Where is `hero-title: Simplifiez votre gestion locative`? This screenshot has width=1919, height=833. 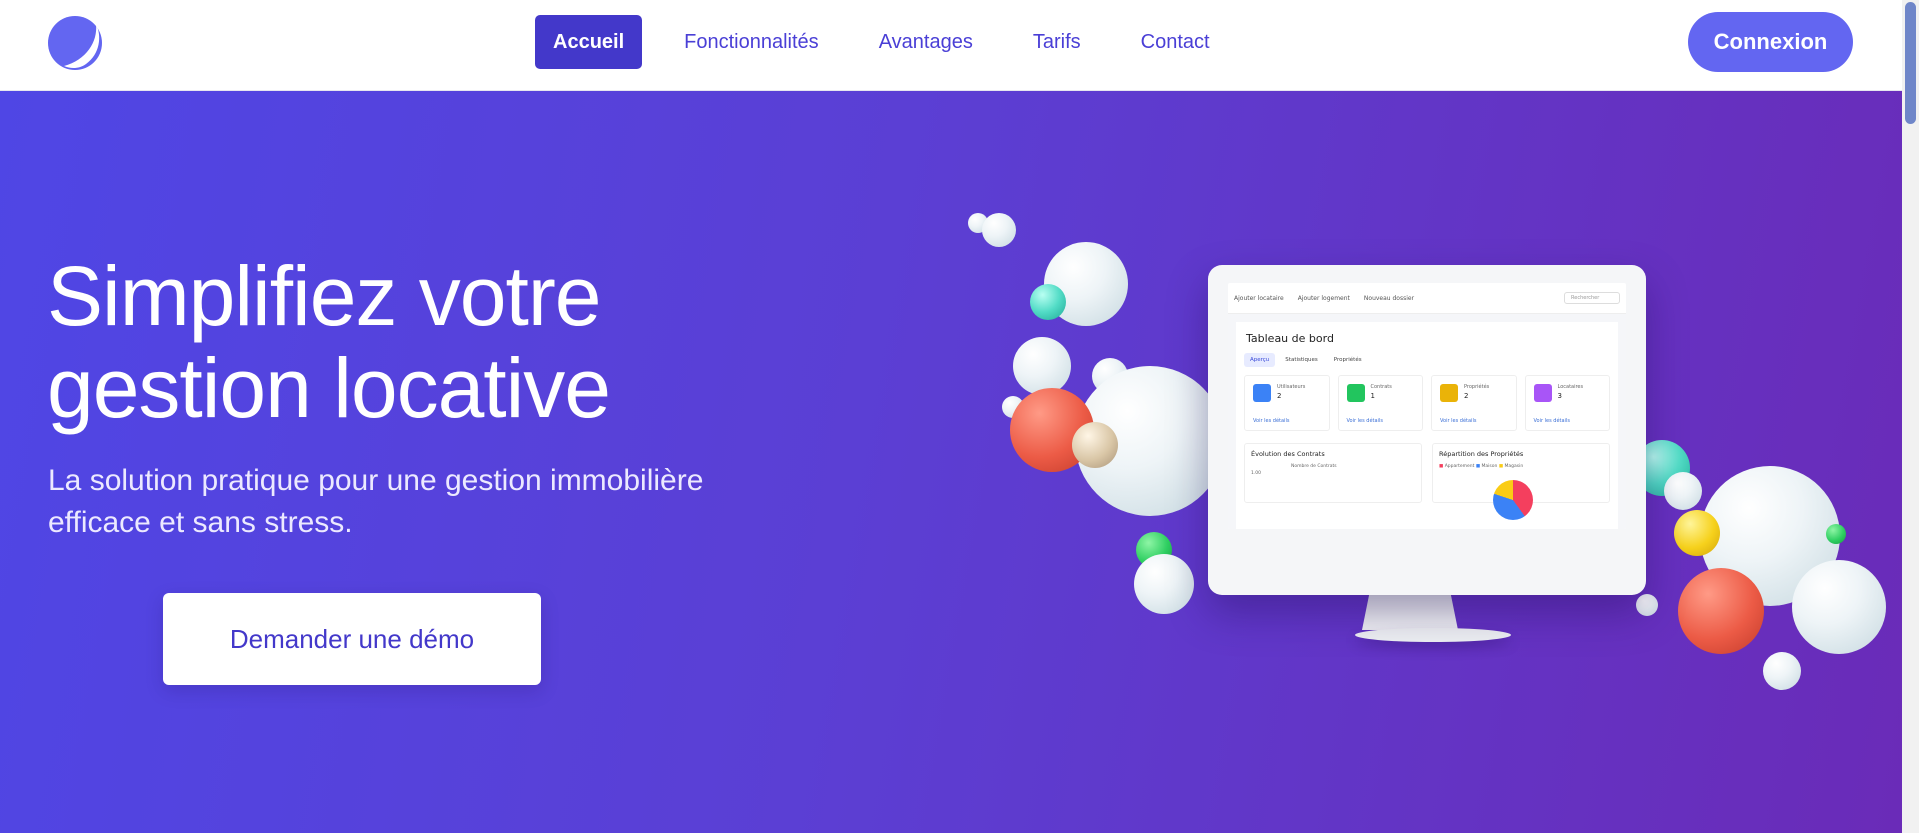 hero-title: Simplifiez votre gestion locative is located at coordinates (427, 342).